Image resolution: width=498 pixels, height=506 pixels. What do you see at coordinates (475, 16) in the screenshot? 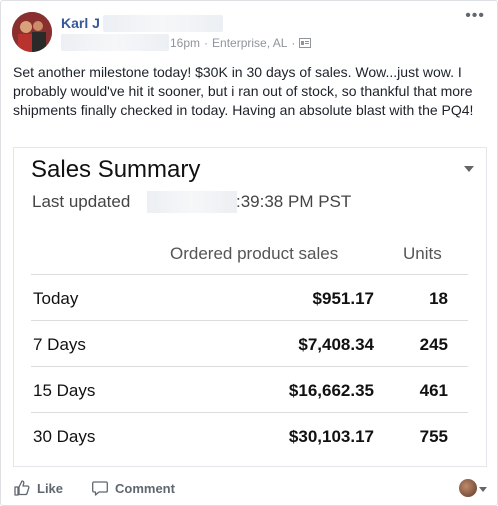
I see `more-horizontal-icon: •••` at bounding box center [475, 16].